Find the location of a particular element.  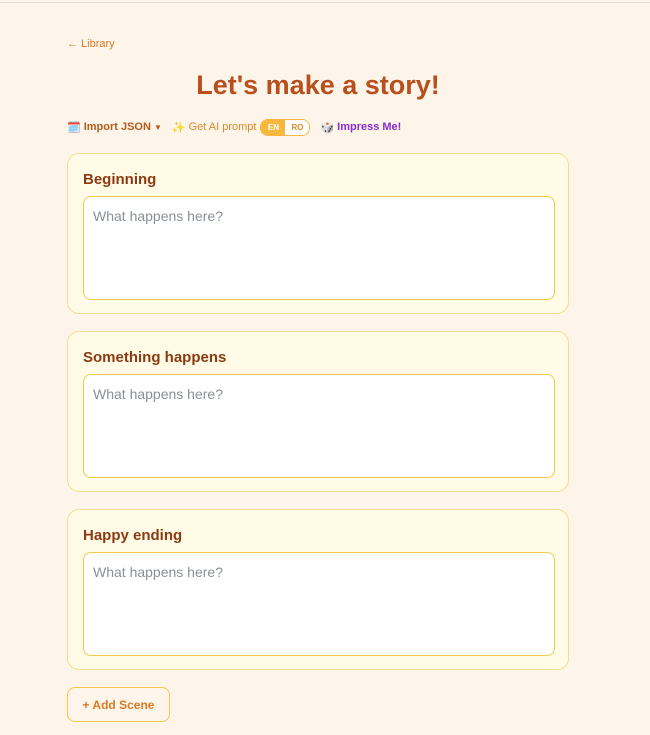

language-toggle: EN RO is located at coordinates (285, 127).